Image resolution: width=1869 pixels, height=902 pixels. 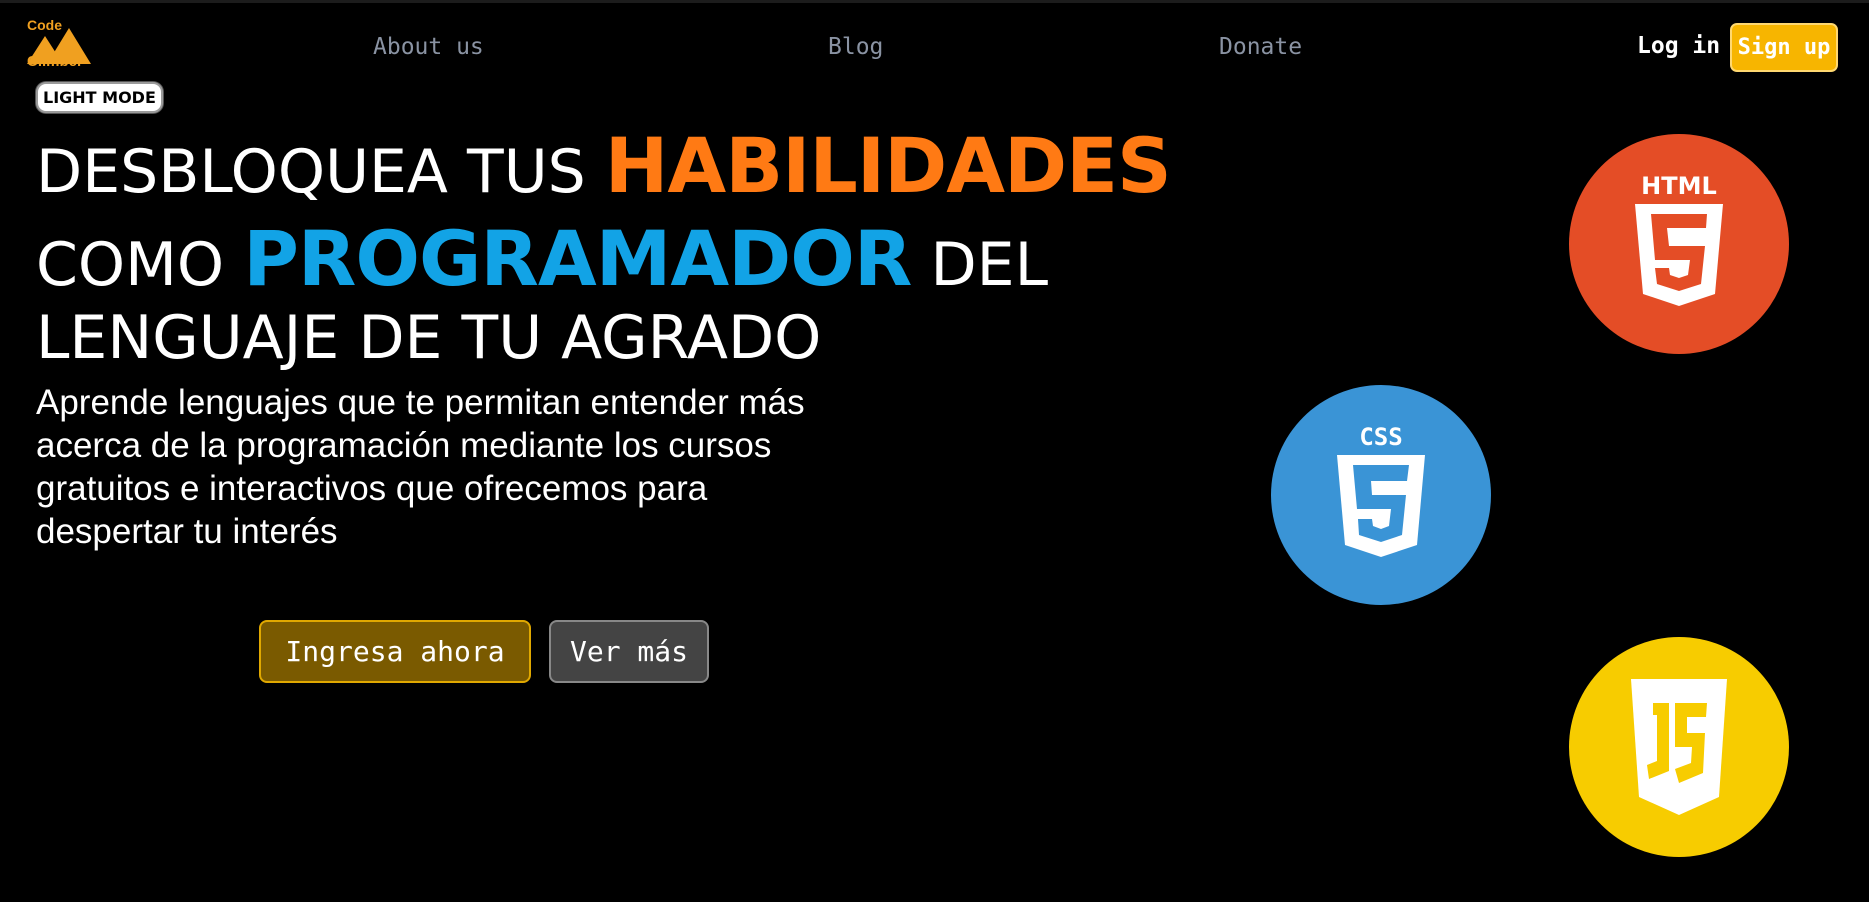 I want to click on html-label: HTML, so click(x=1679, y=186).